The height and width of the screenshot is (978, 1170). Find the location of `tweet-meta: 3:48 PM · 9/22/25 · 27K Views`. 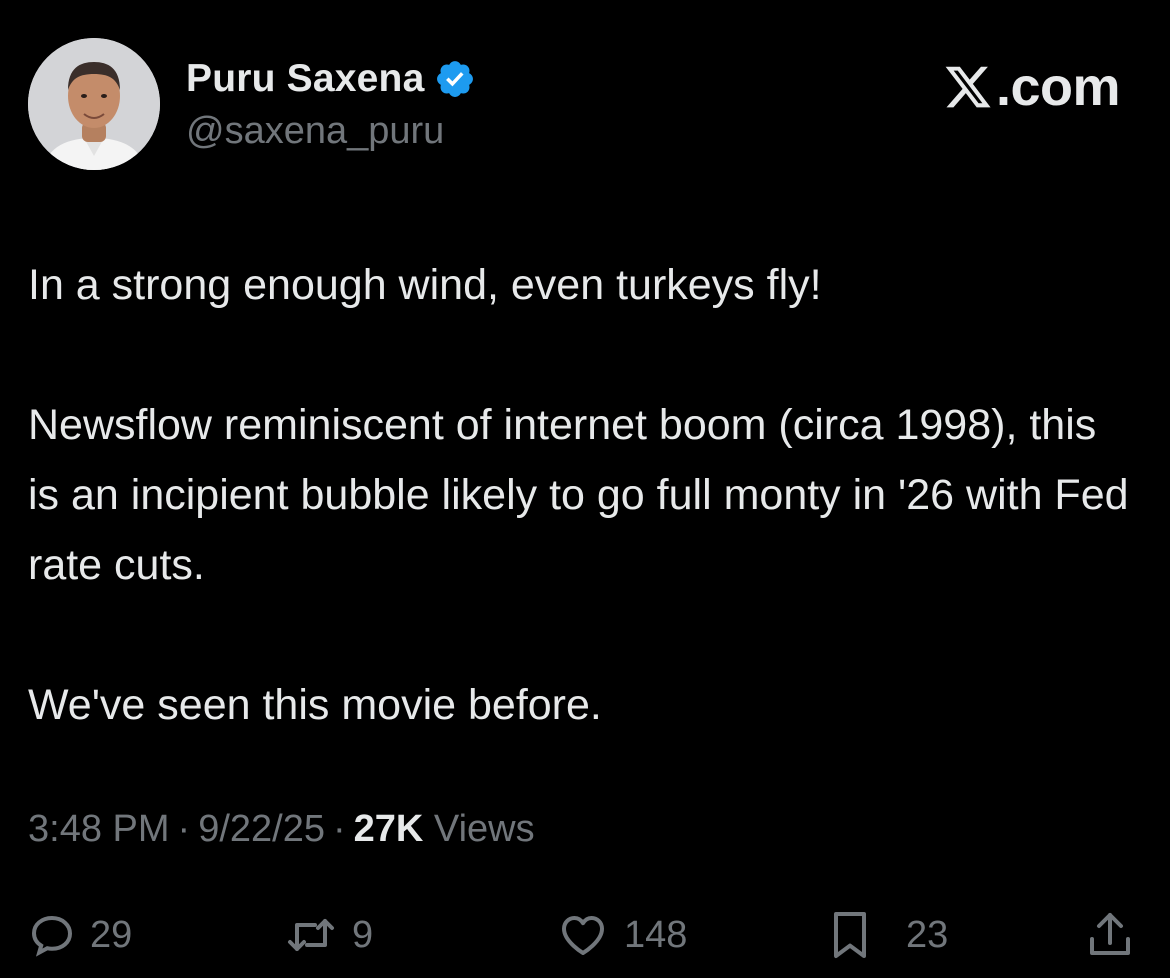

tweet-meta: 3:48 PM · 9/22/25 · 27K Views is located at coordinates (281, 829).